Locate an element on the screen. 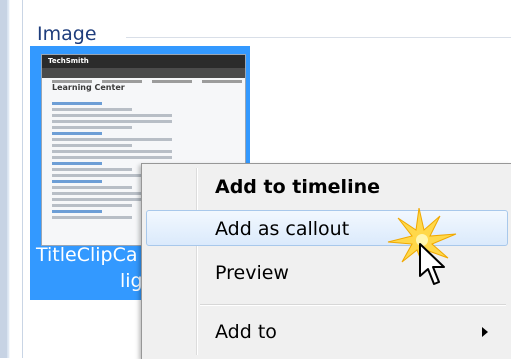 The image size is (511, 359). group-divider is located at coordinates (318, 37).